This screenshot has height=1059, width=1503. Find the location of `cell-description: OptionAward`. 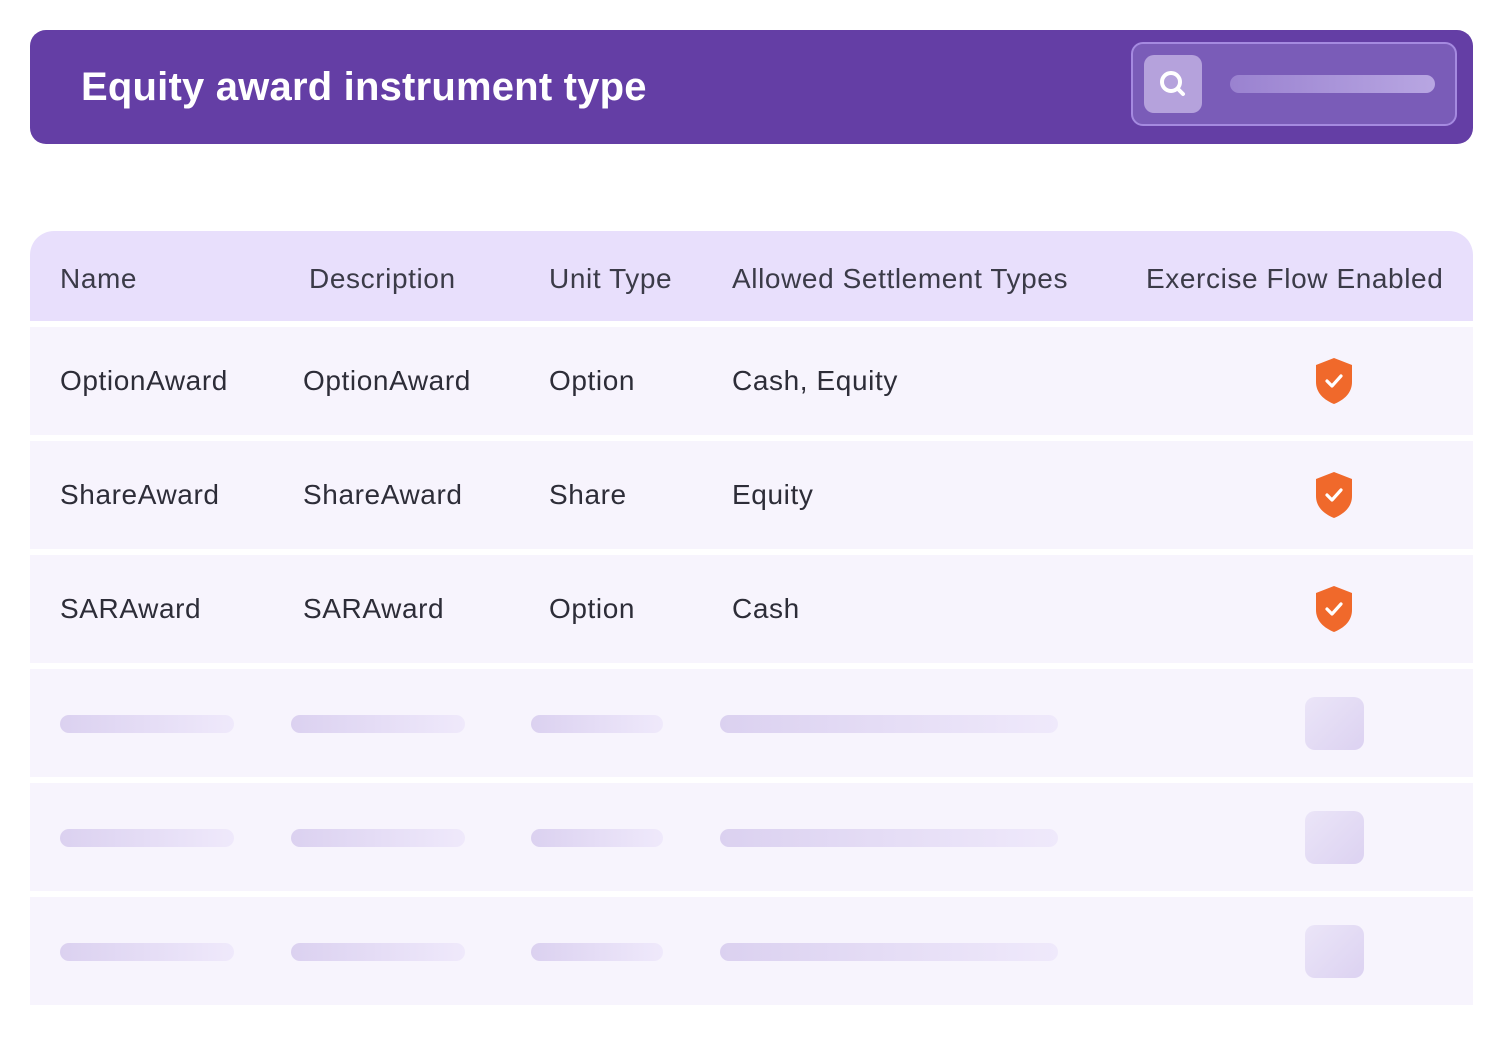

cell-description: OptionAward is located at coordinates (387, 380).